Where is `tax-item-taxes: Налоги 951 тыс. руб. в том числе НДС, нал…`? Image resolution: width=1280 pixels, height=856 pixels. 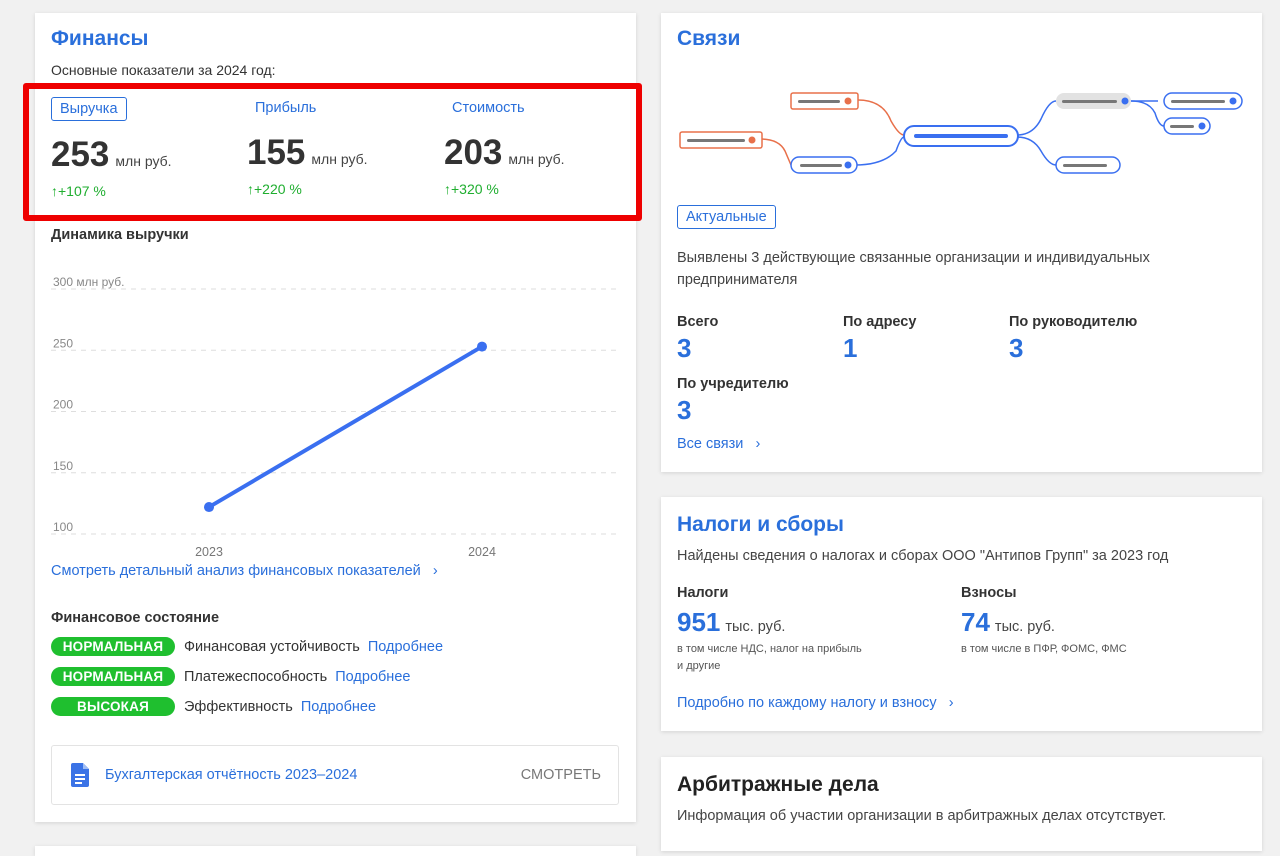 tax-item-taxes: Налоги 951 тыс. руб. в том числе НДС, нал… is located at coordinates (769, 630).